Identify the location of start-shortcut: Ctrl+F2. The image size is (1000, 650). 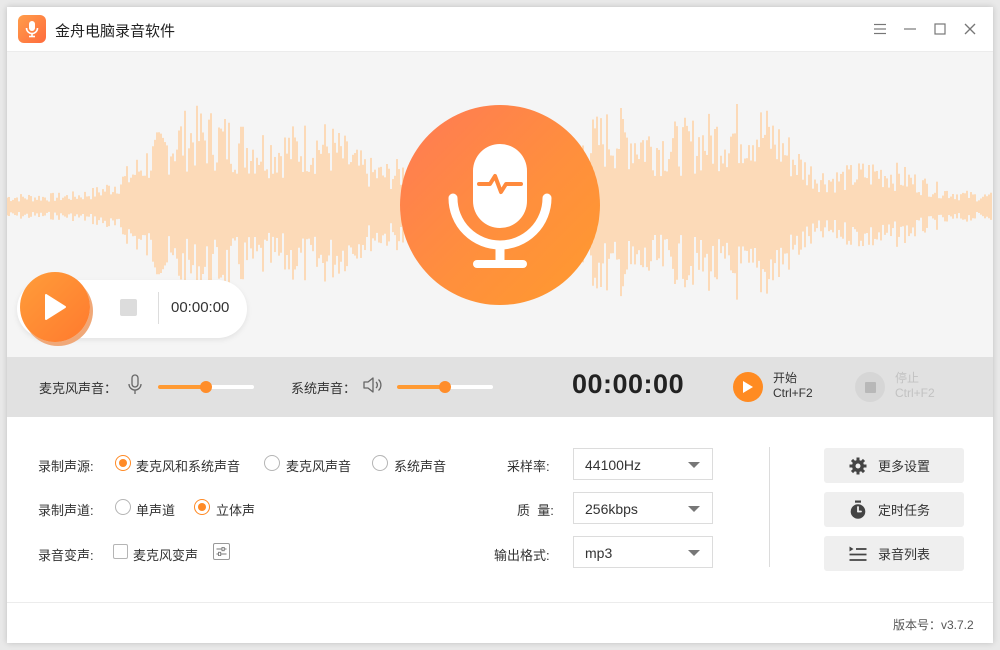
(793, 393).